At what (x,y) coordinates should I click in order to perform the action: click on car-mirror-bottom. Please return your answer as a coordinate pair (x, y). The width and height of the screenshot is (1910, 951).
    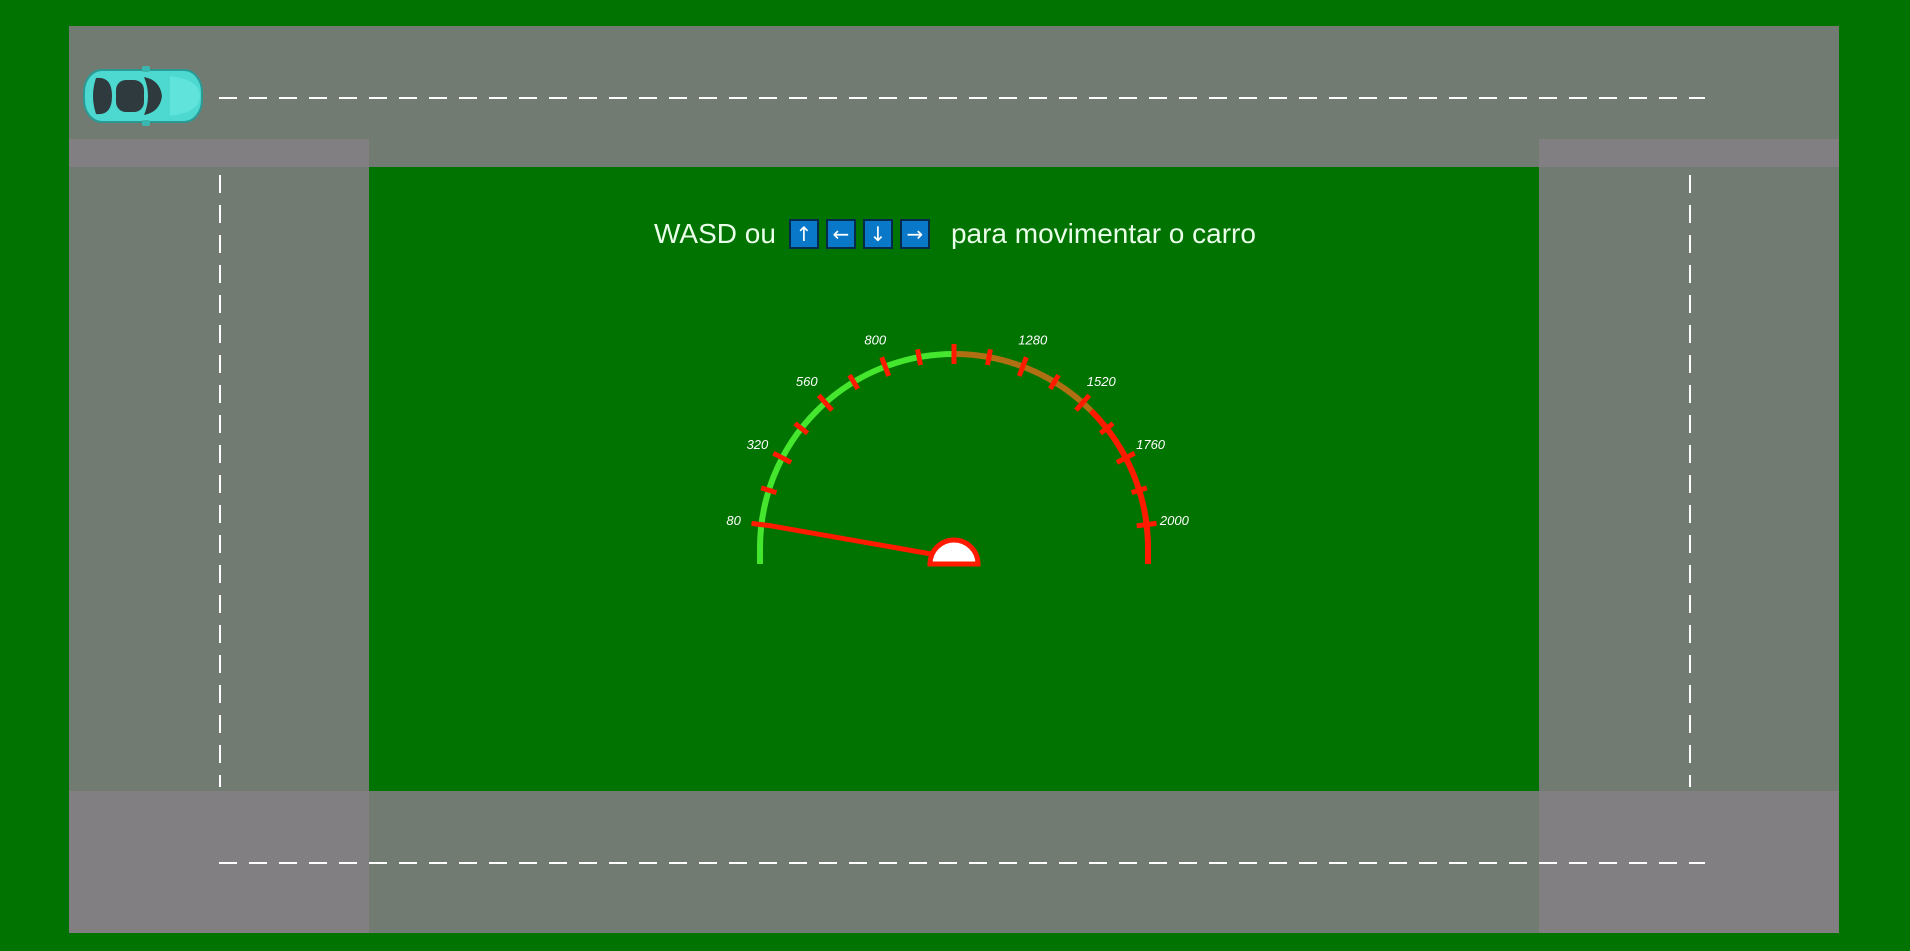
    Looking at the image, I should click on (146, 123).